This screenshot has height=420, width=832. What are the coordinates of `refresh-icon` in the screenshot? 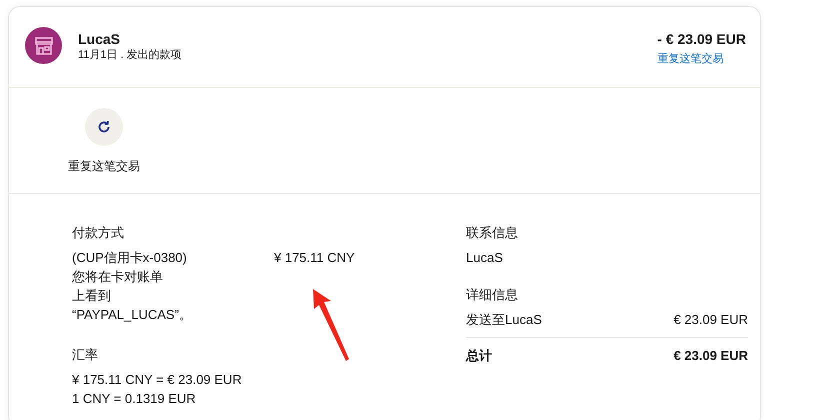 It's located at (104, 127).